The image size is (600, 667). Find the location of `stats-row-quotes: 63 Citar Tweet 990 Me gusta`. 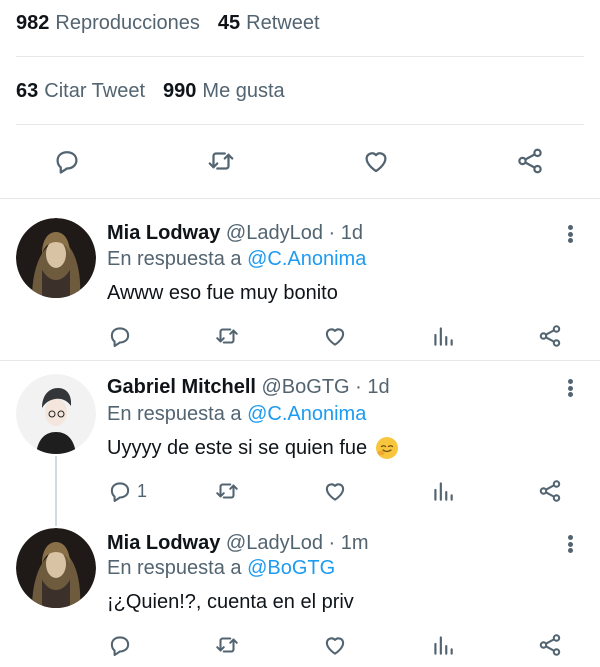

stats-row-quotes: 63 Citar Tweet 990 Me gusta is located at coordinates (300, 91).